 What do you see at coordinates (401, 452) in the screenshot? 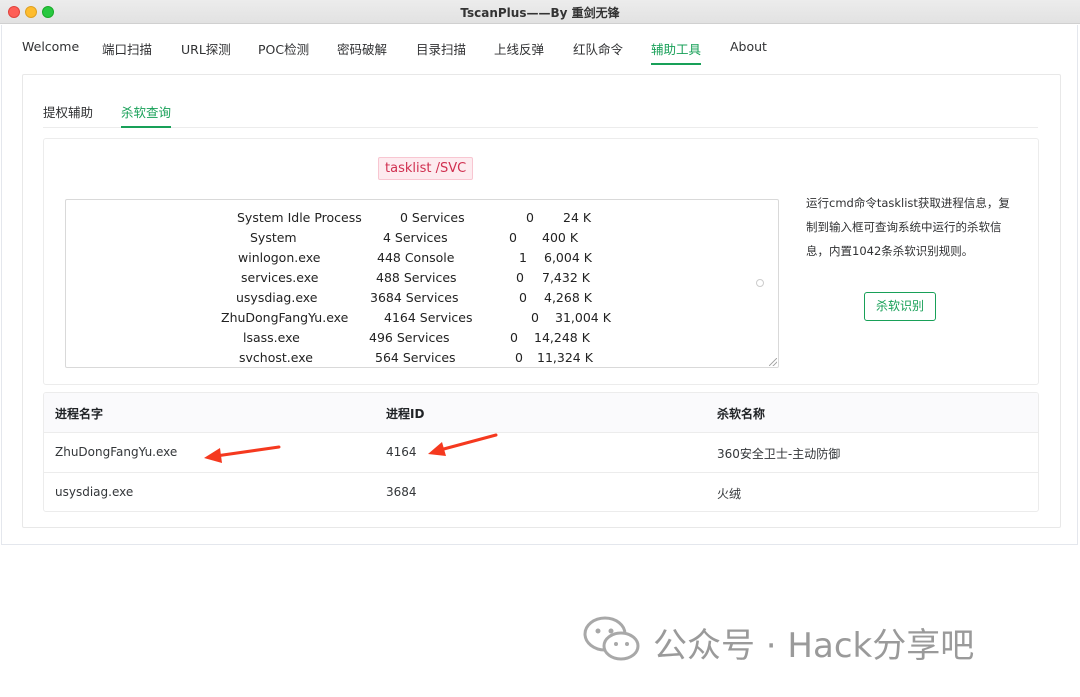
I see `cell-pid: 4164` at bounding box center [401, 452].